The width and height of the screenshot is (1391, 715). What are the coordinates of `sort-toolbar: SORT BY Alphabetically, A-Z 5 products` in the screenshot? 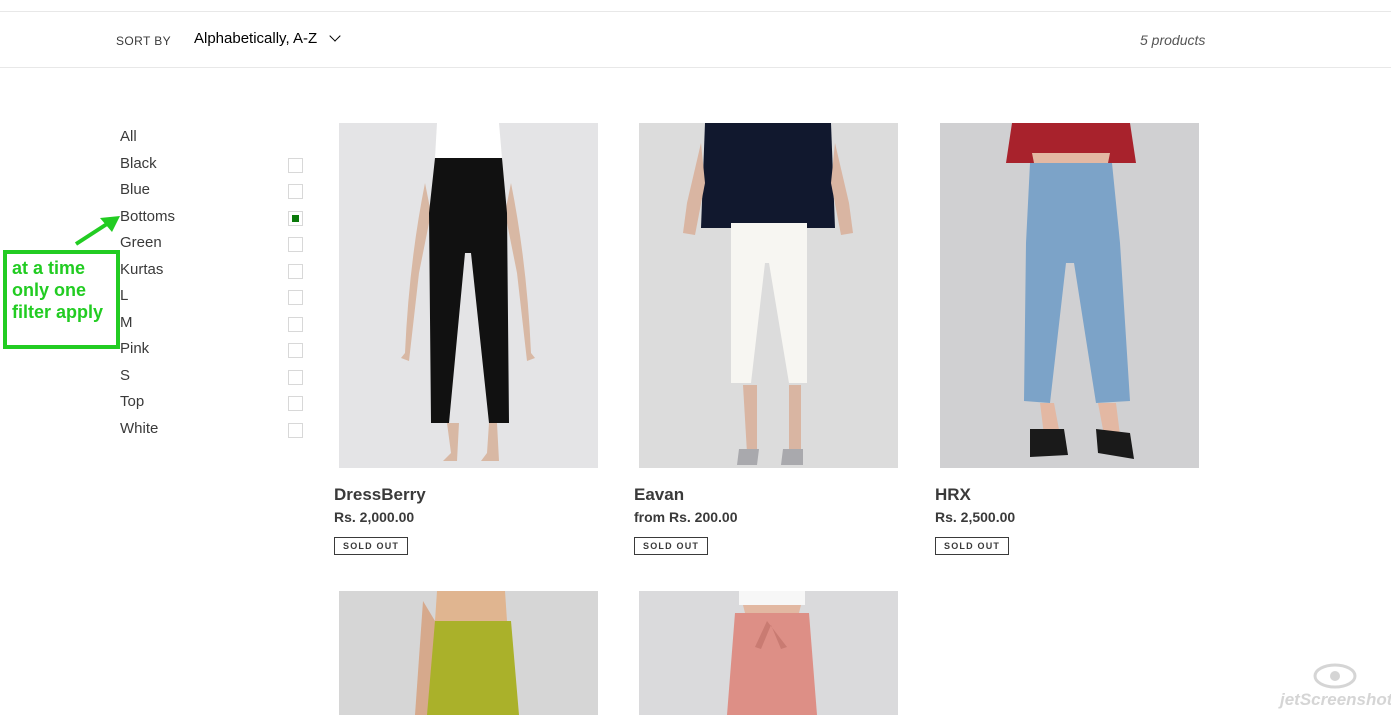 It's located at (695, 40).